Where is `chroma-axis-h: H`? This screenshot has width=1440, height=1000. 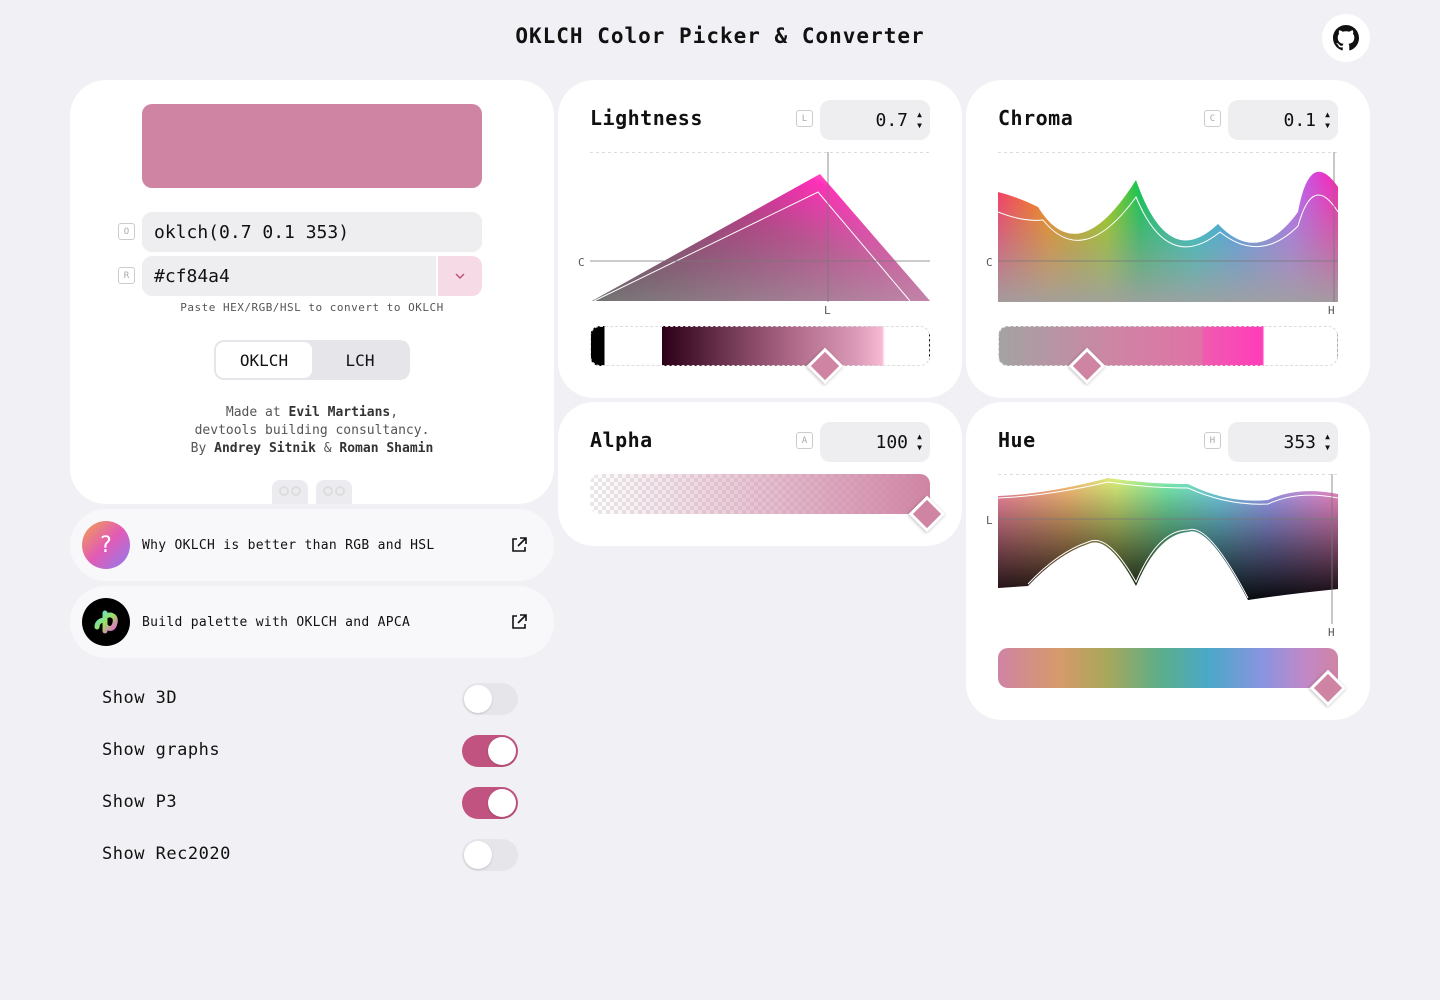
chroma-axis-h: H is located at coordinates (1331, 310).